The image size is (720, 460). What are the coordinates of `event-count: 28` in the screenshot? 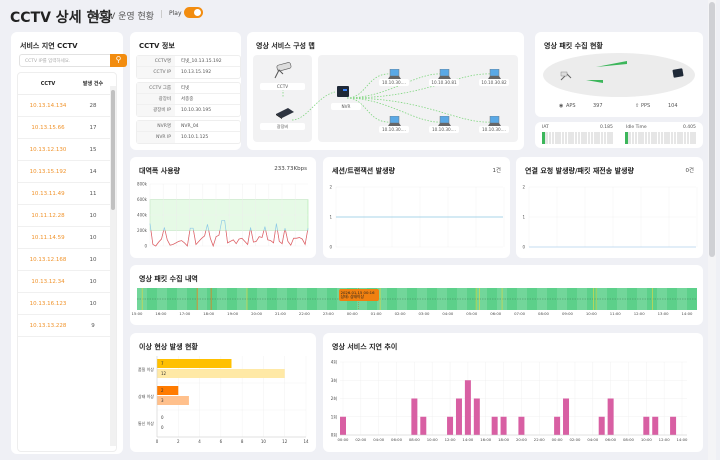 It's located at (93, 105).